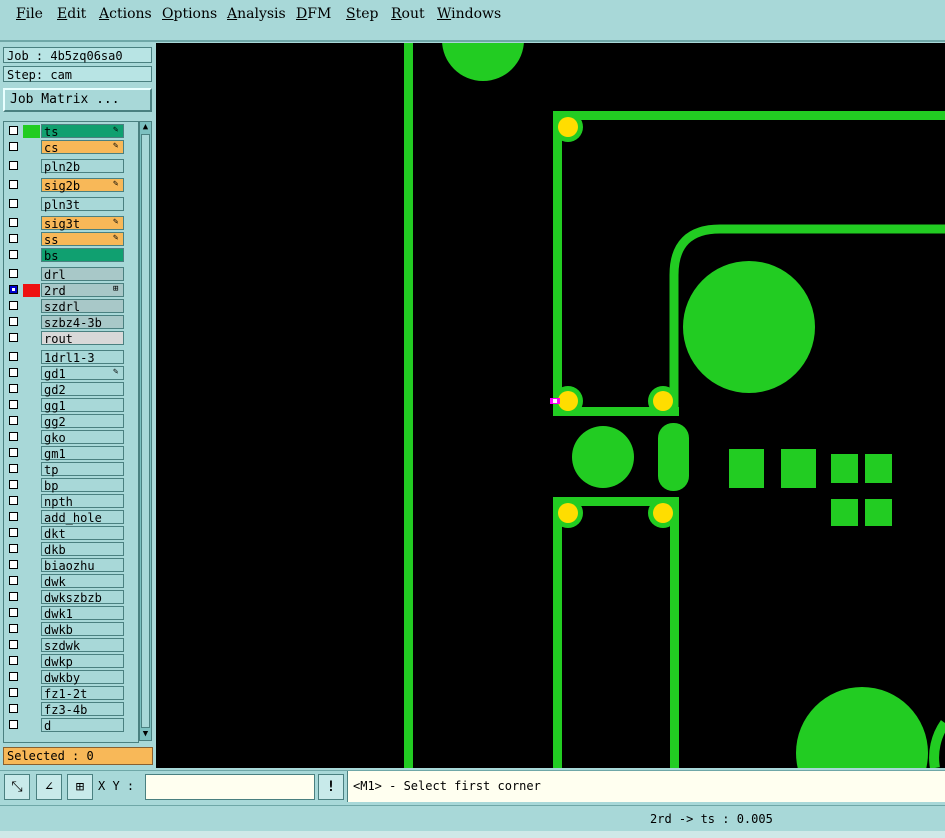 This screenshot has width=945, height=838. Describe the element at coordinates (331, 787) in the screenshot. I see `warning-icon: !` at that location.